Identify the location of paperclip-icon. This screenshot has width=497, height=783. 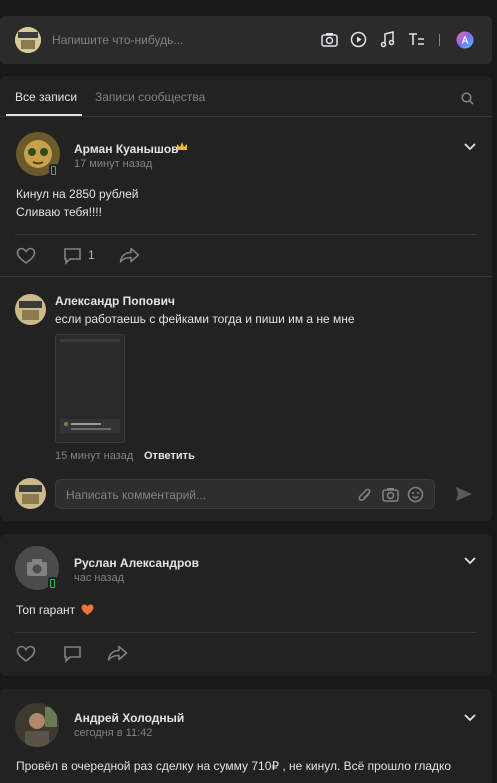
(365, 495).